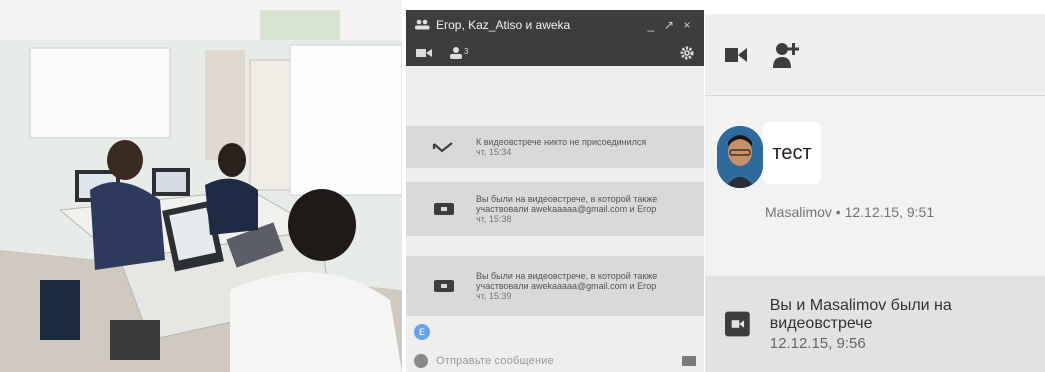 The height and width of the screenshot is (372, 1045). Describe the element at coordinates (539, 25) in the screenshot. I see `chat-title: Егор, Kaz_Atiso и aweka` at that location.